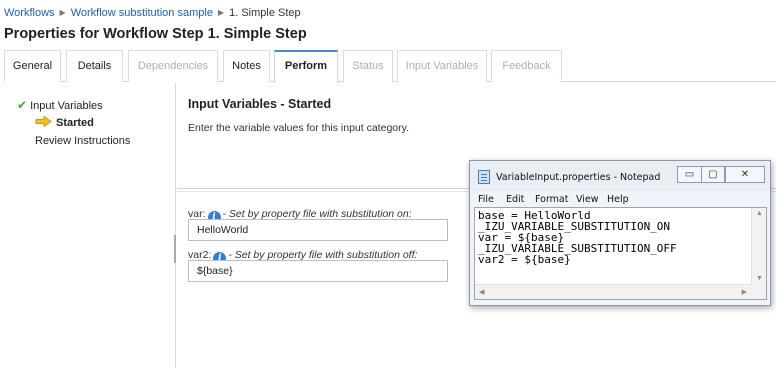  What do you see at coordinates (246, 66) in the screenshot?
I see `tab-notes: Notes` at bounding box center [246, 66].